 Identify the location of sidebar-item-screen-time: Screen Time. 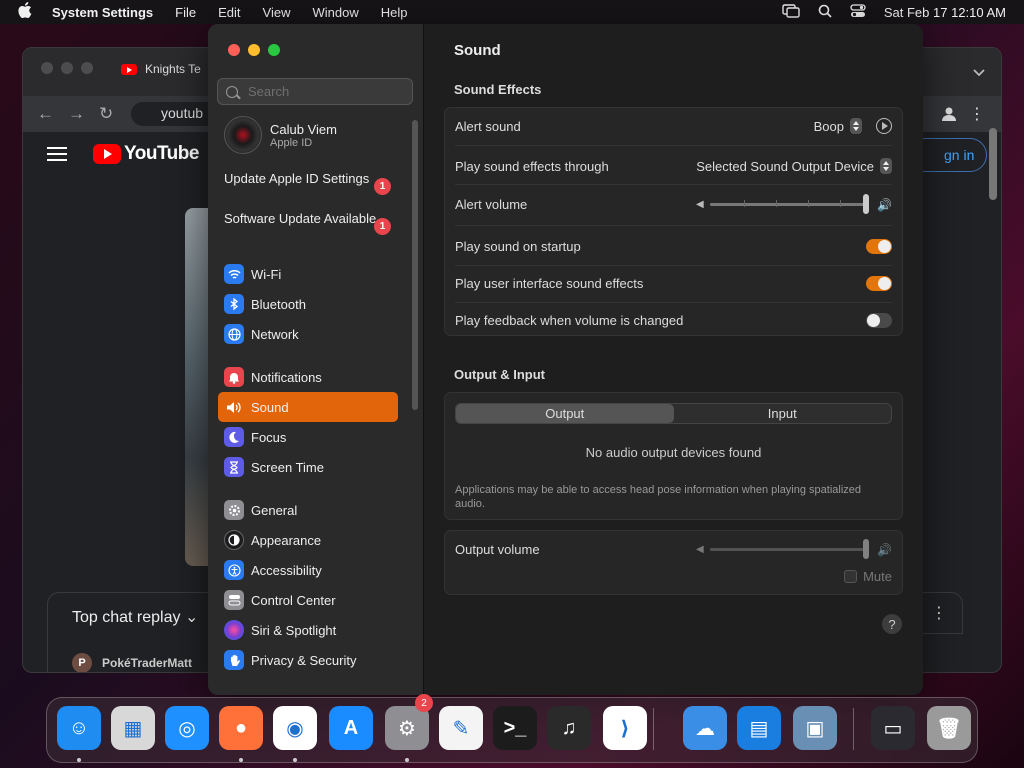
(308, 467).